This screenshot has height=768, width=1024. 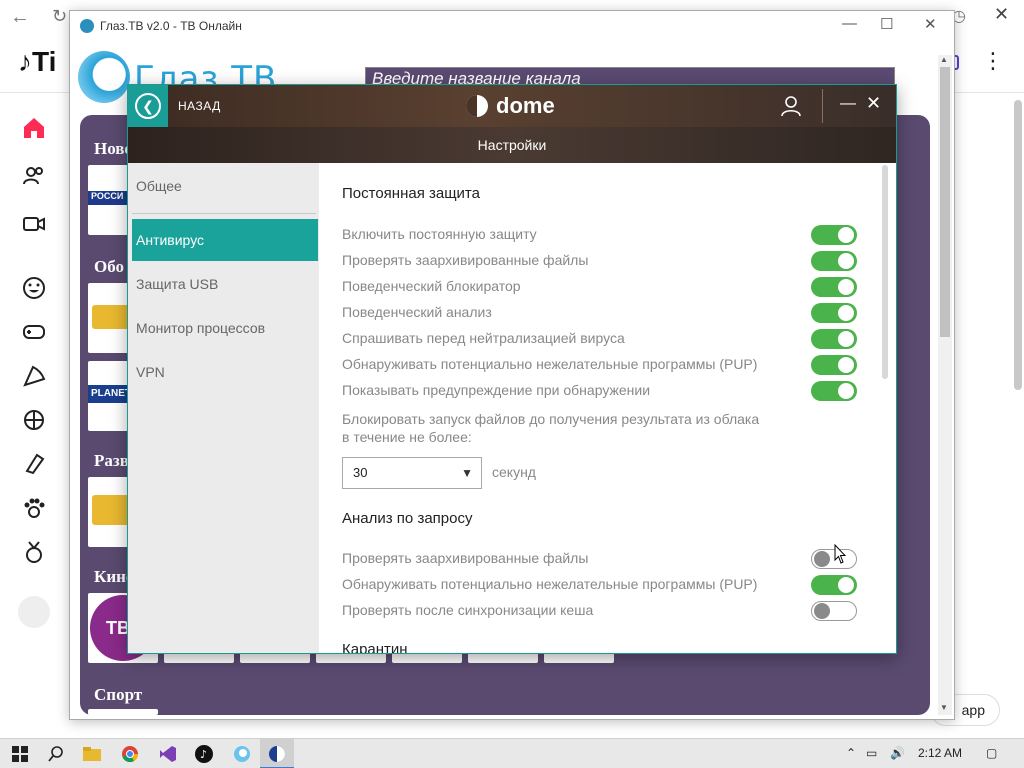 I want to click on search-icon, so click(x=56, y=754).